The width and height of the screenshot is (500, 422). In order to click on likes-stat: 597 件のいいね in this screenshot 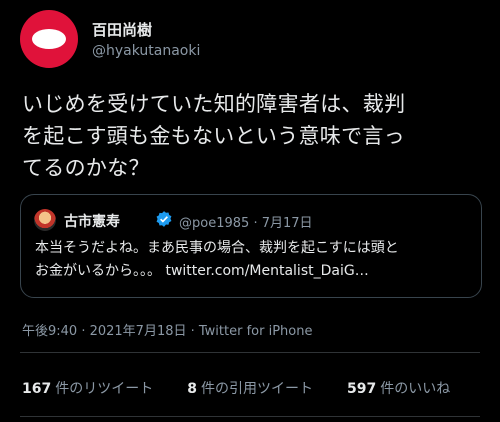, I will do `click(398, 388)`.